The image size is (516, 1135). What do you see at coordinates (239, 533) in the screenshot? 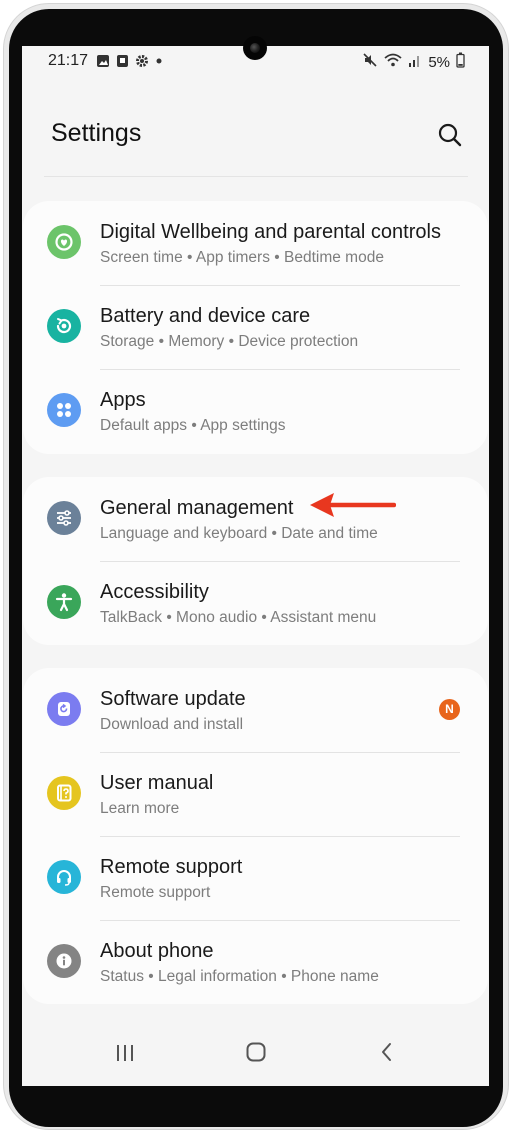
I see `item-subtitle: Language and keyboard • Date and time` at bounding box center [239, 533].